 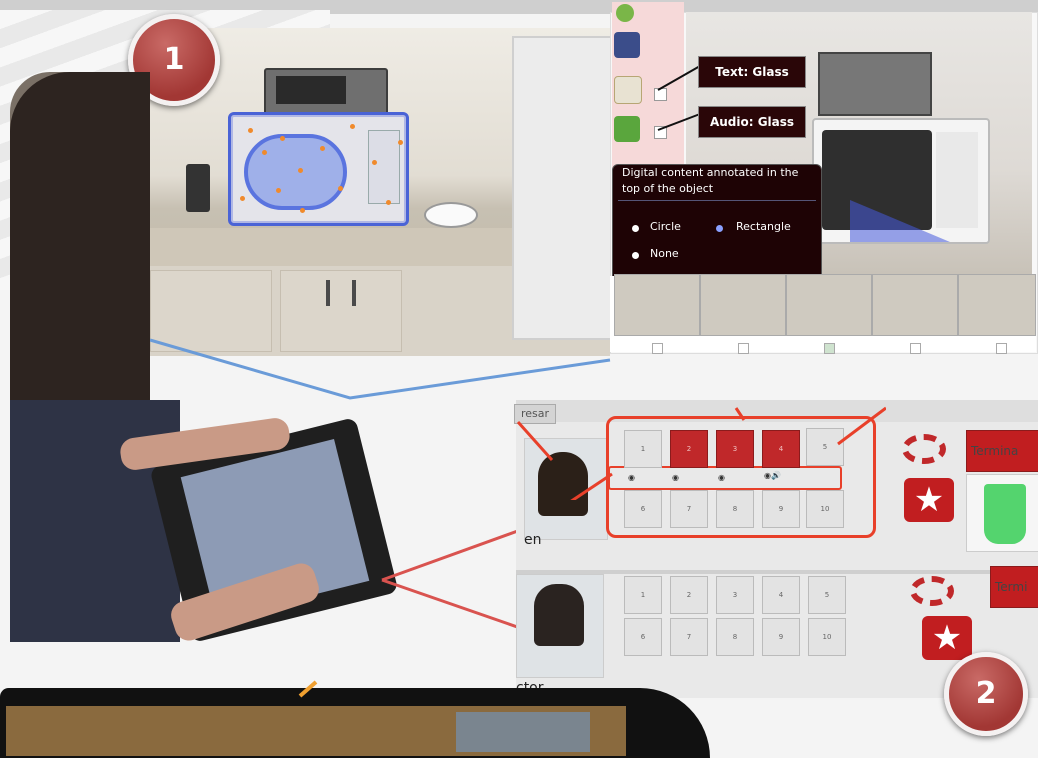 I want to click on edit-text-icon, so click(x=628, y=90).